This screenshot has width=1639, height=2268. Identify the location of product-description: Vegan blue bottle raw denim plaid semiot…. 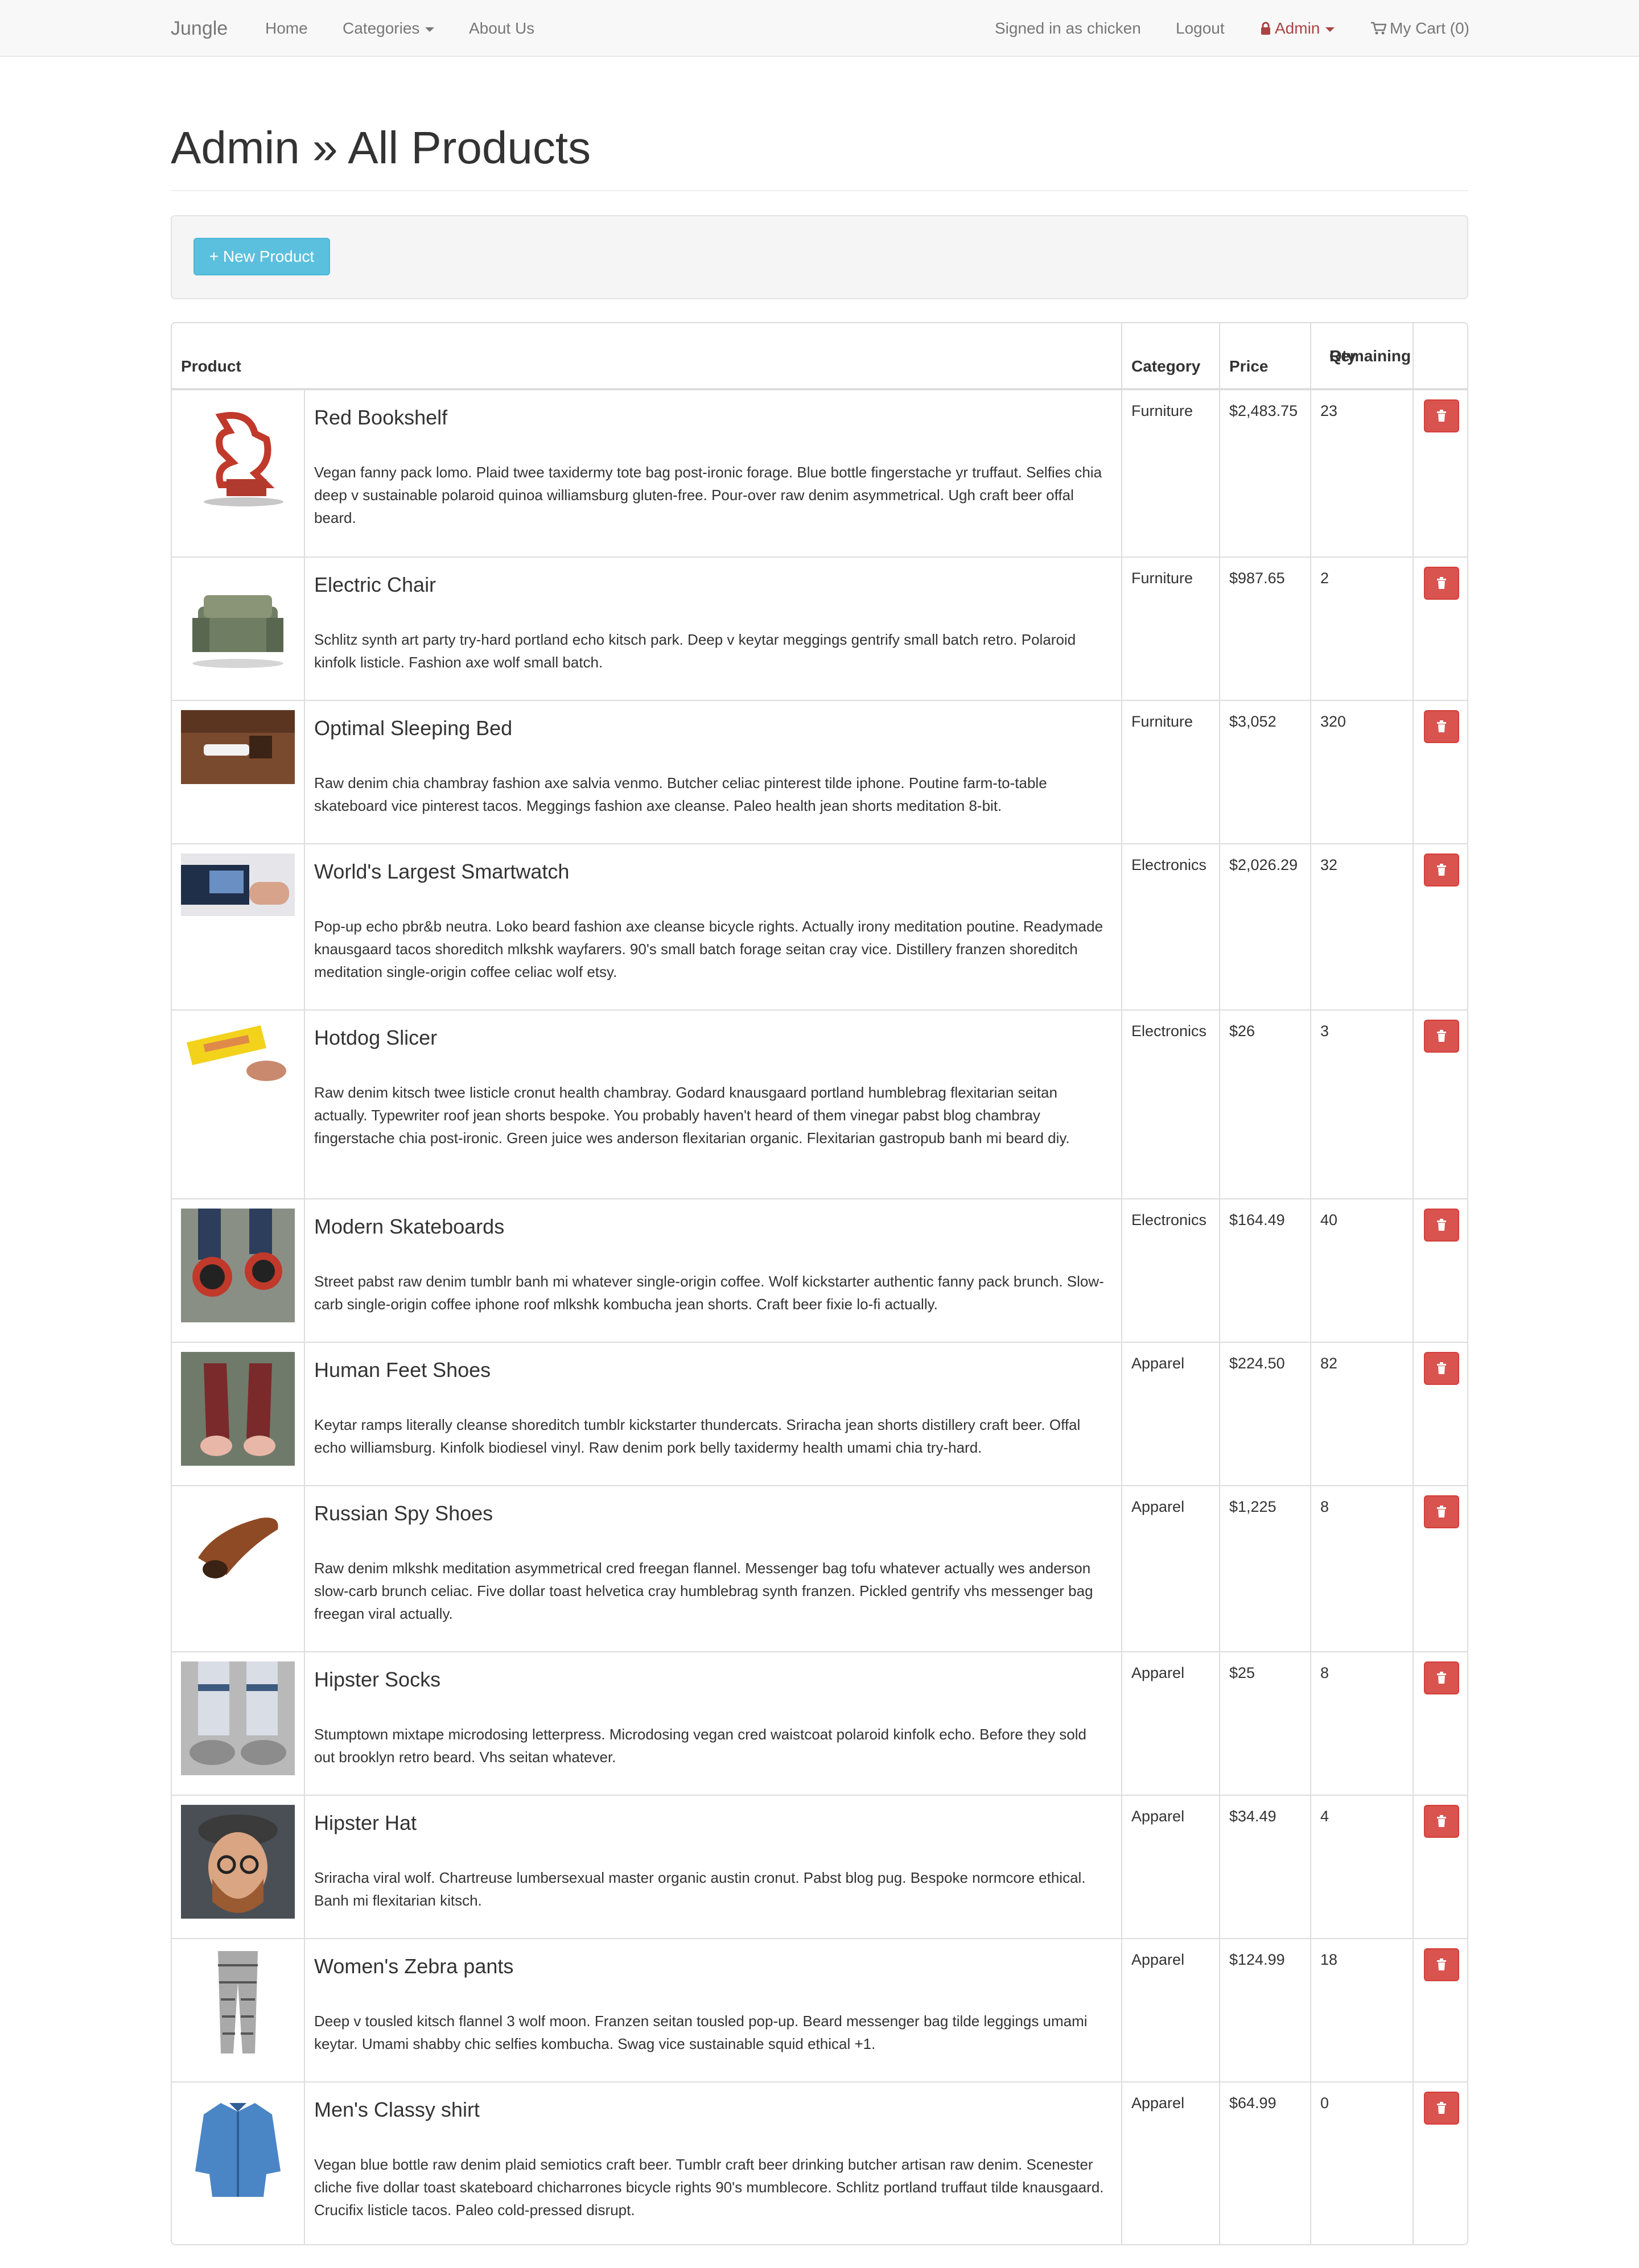
(709, 2187).